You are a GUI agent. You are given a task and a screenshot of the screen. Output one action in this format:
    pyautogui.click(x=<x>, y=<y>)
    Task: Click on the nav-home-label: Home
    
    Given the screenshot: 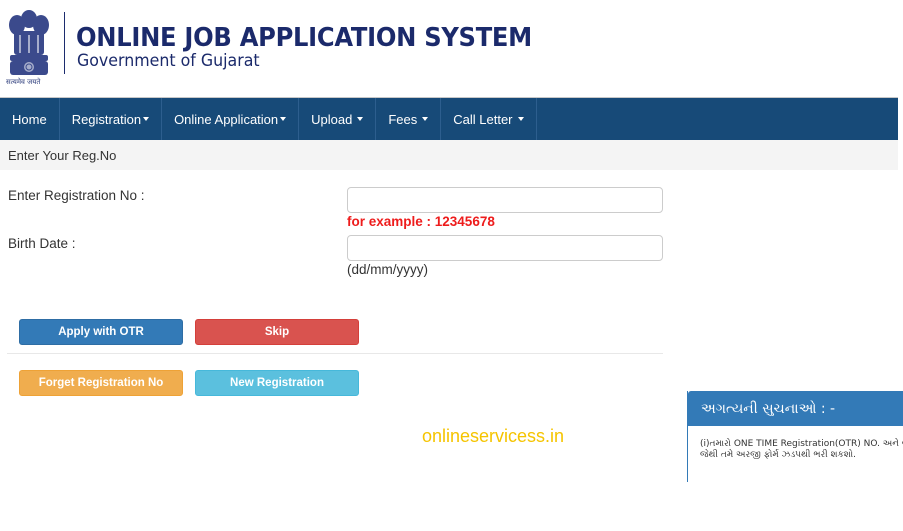 What is the action you would take?
    pyautogui.click(x=29, y=119)
    